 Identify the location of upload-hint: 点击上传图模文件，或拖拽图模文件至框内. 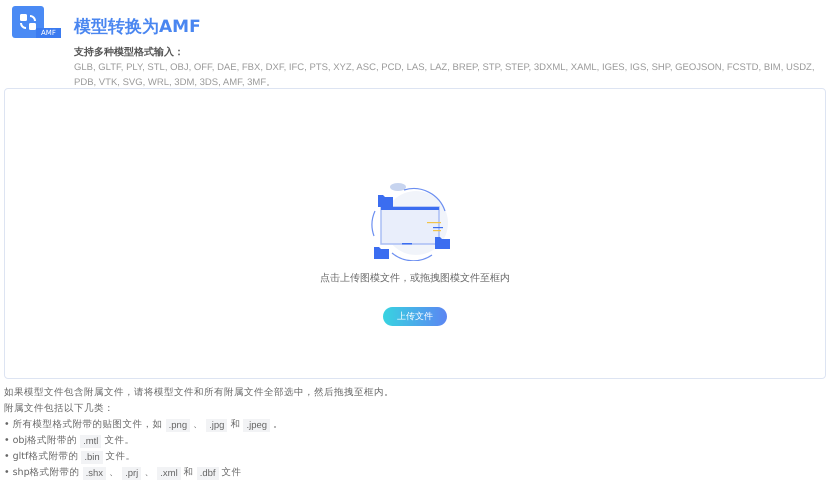
(415, 278).